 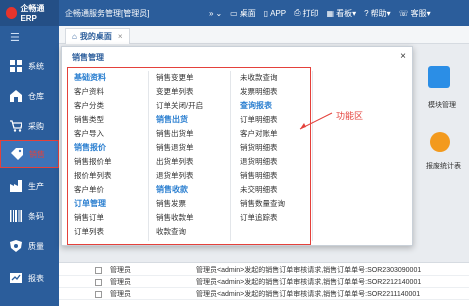 I want to click on sidebar-item-label: 销售, so click(x=37, y=154).